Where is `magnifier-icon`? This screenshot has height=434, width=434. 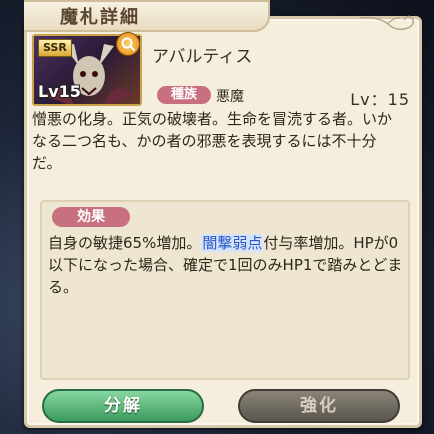 magnifier-icon is located at coordinates (128, 44).